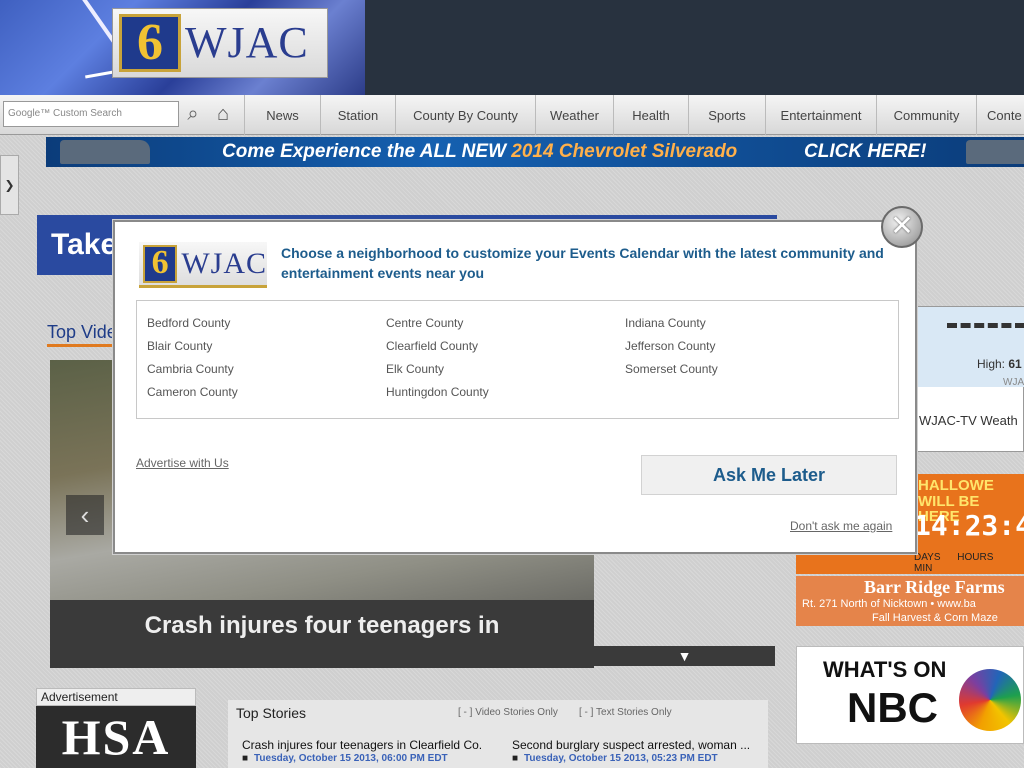 The image size is (1024, 768). I want to click on site-logo: 6 WJAC, so click(220, 43).